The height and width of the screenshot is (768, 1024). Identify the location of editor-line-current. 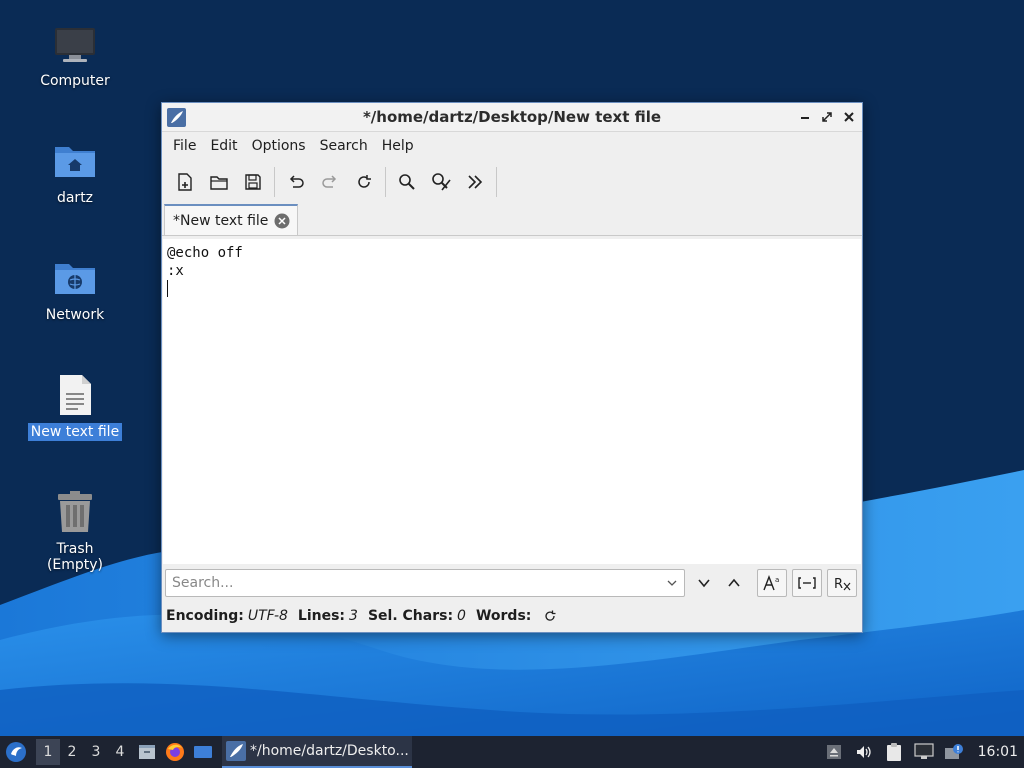
(512, 289).